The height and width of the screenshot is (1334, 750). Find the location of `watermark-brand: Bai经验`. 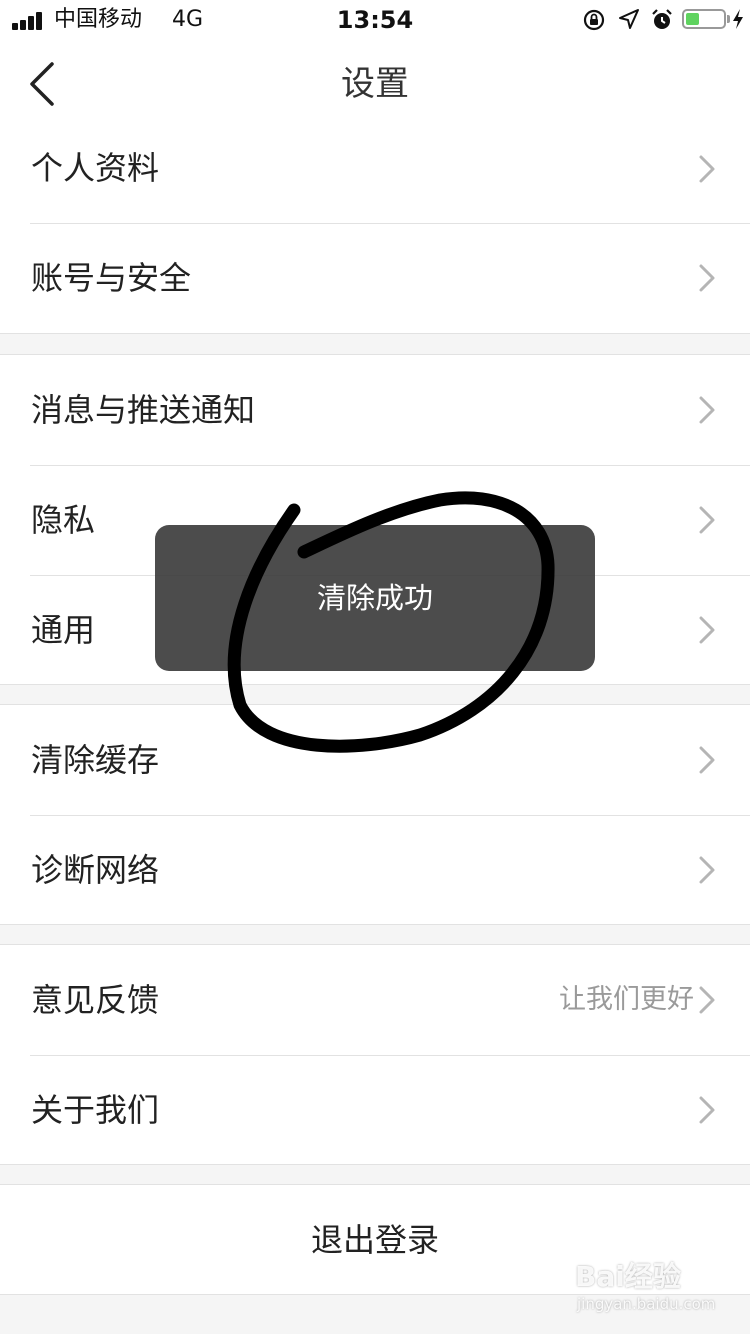

watermark-brand: Bai经验 is located at coordinates (628, 1276).